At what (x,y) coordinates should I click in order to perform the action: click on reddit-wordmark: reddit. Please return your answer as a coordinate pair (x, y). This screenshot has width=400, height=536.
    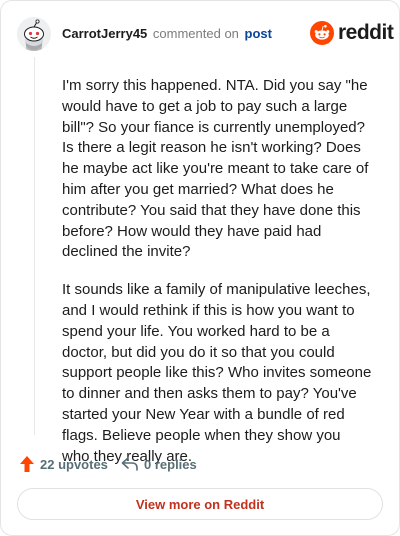
    Looking at the image, I should click on (366, 32).